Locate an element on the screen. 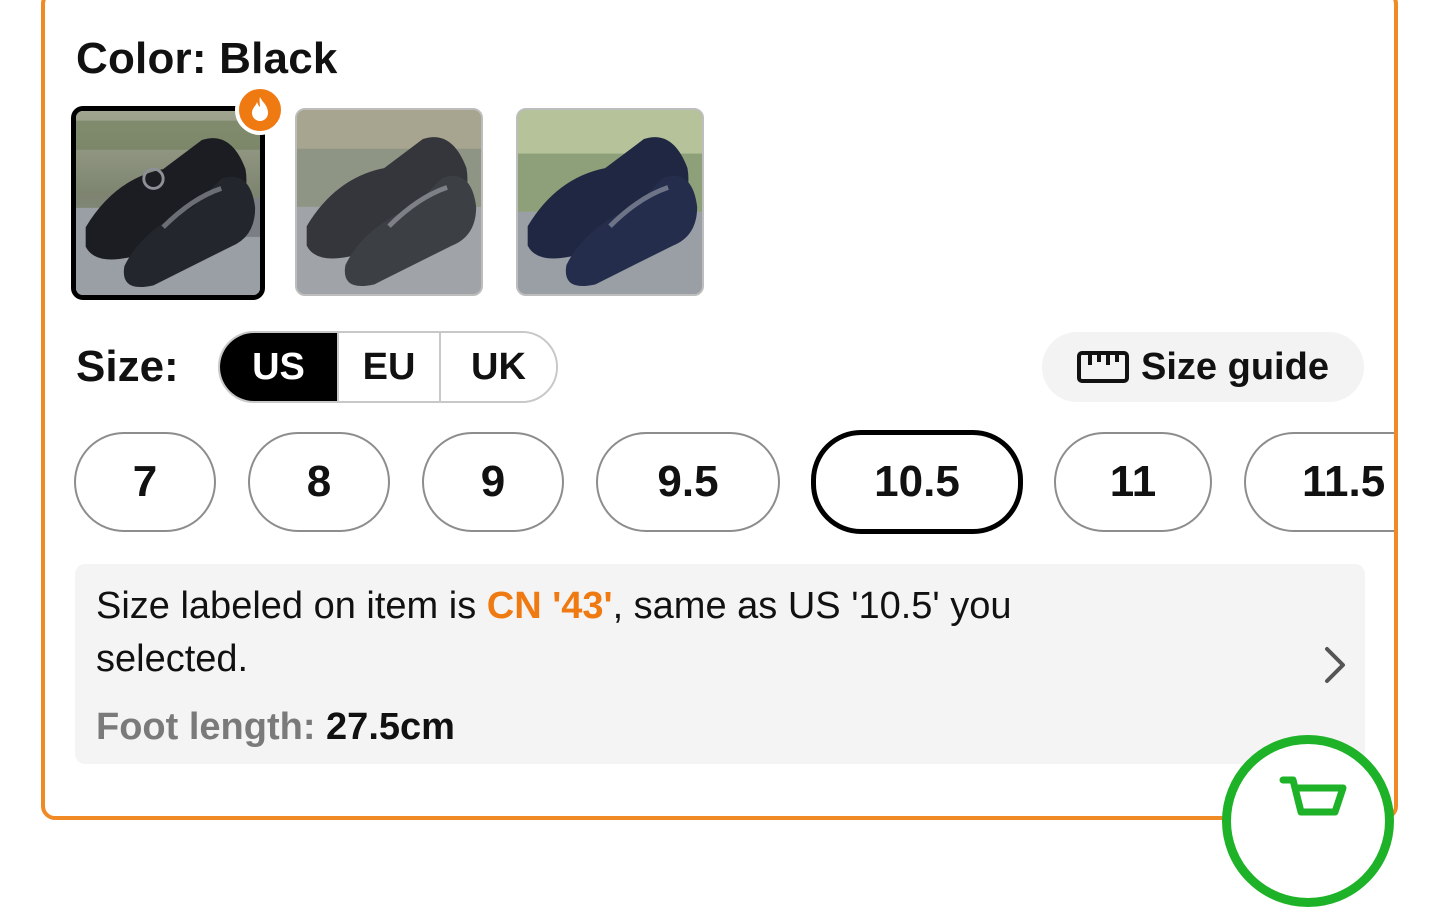  flame-icon is located at coordinates (260, 110).